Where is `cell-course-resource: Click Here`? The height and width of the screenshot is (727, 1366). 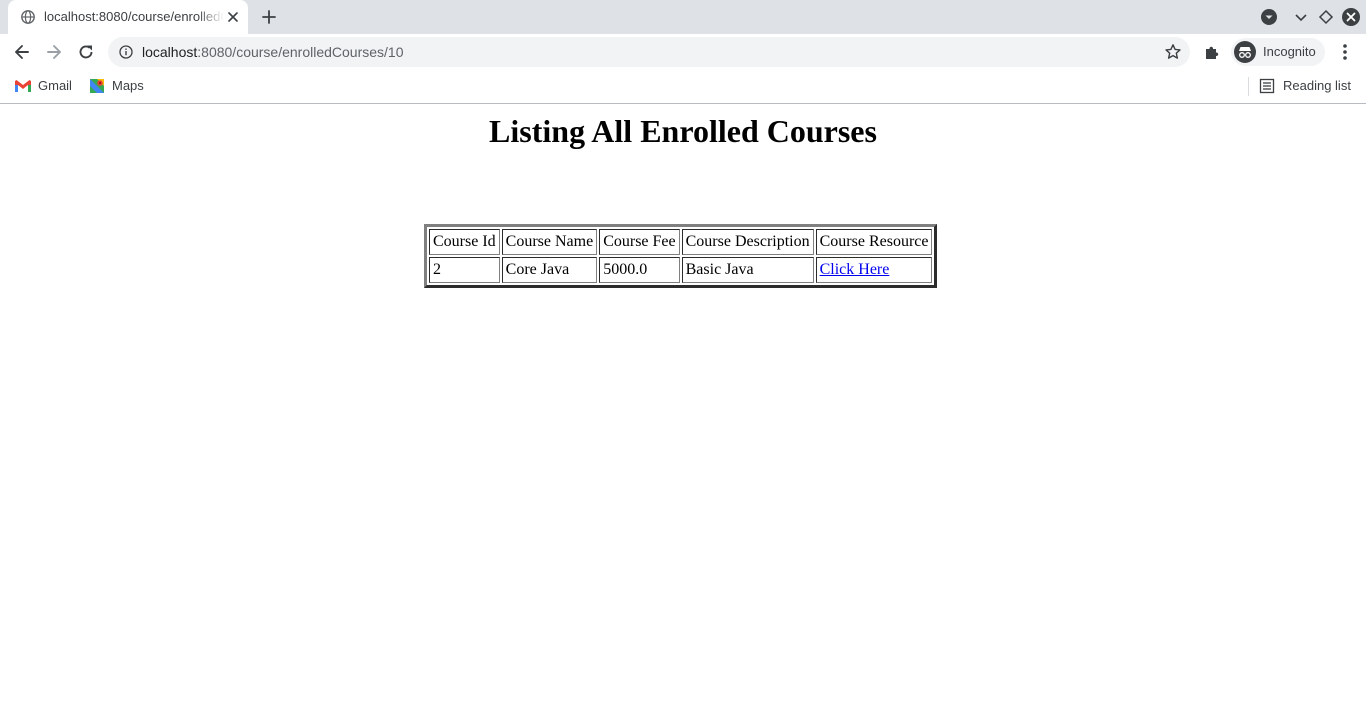
cell-course-resource: Click Here is located at coordinates (874, 270).